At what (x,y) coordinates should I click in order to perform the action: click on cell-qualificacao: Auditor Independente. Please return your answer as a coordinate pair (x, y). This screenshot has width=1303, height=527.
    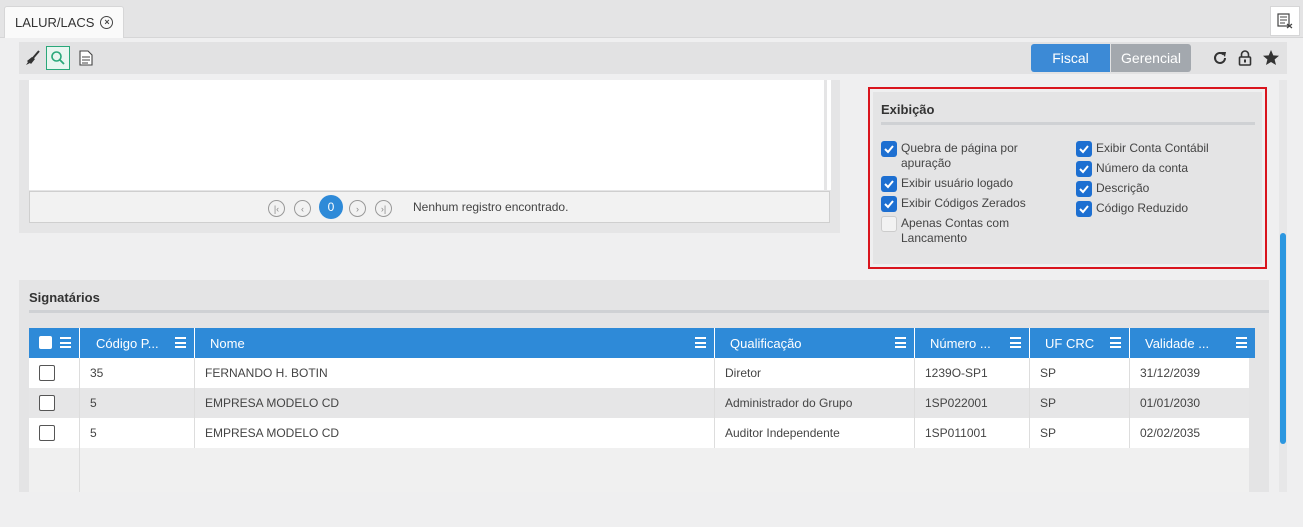
    Looking at the image, I should click on (815, 433).